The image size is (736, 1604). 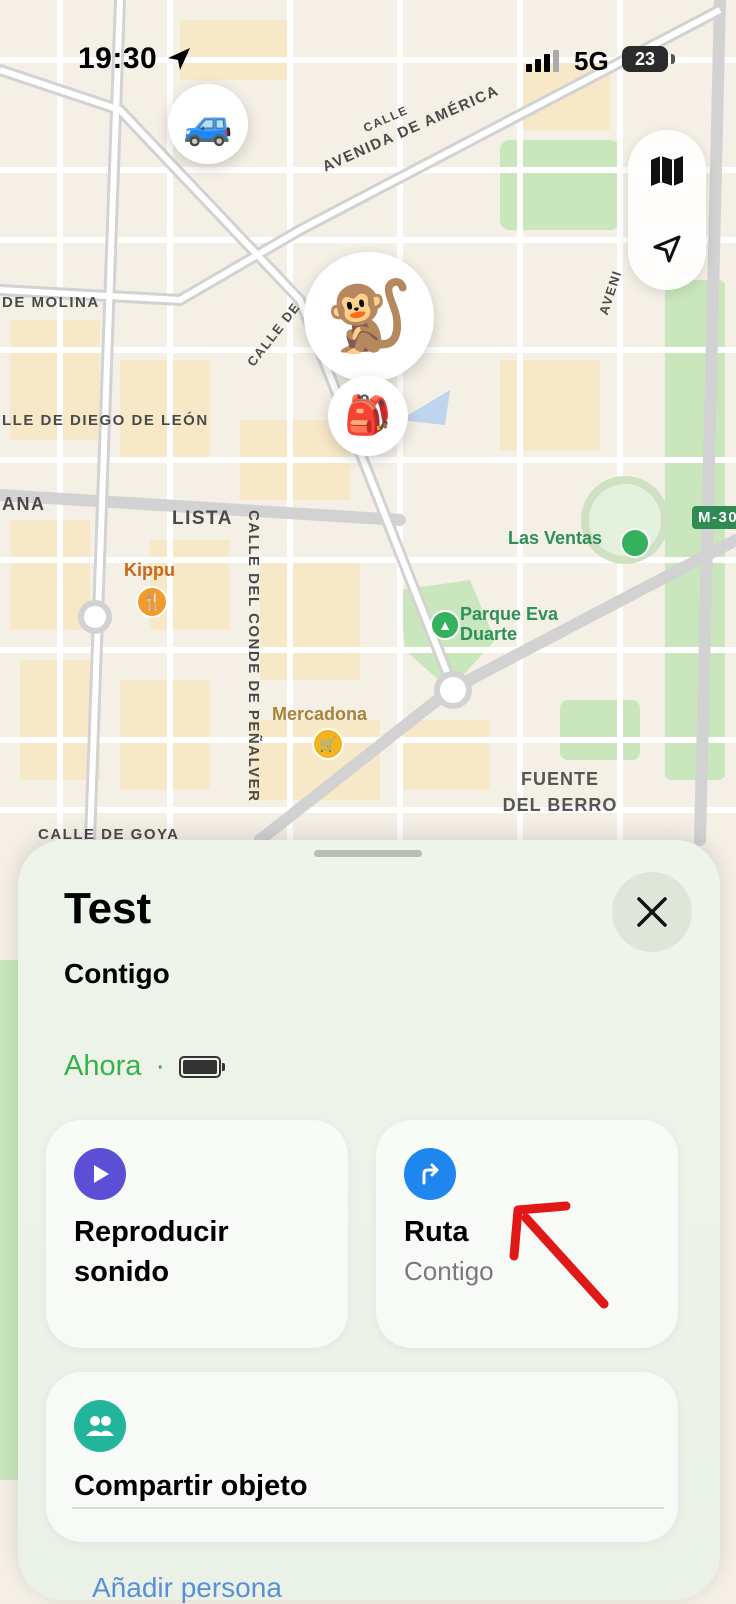 I want to click on shopping-cart-icon: 🛒, so click(x=328, y=744).